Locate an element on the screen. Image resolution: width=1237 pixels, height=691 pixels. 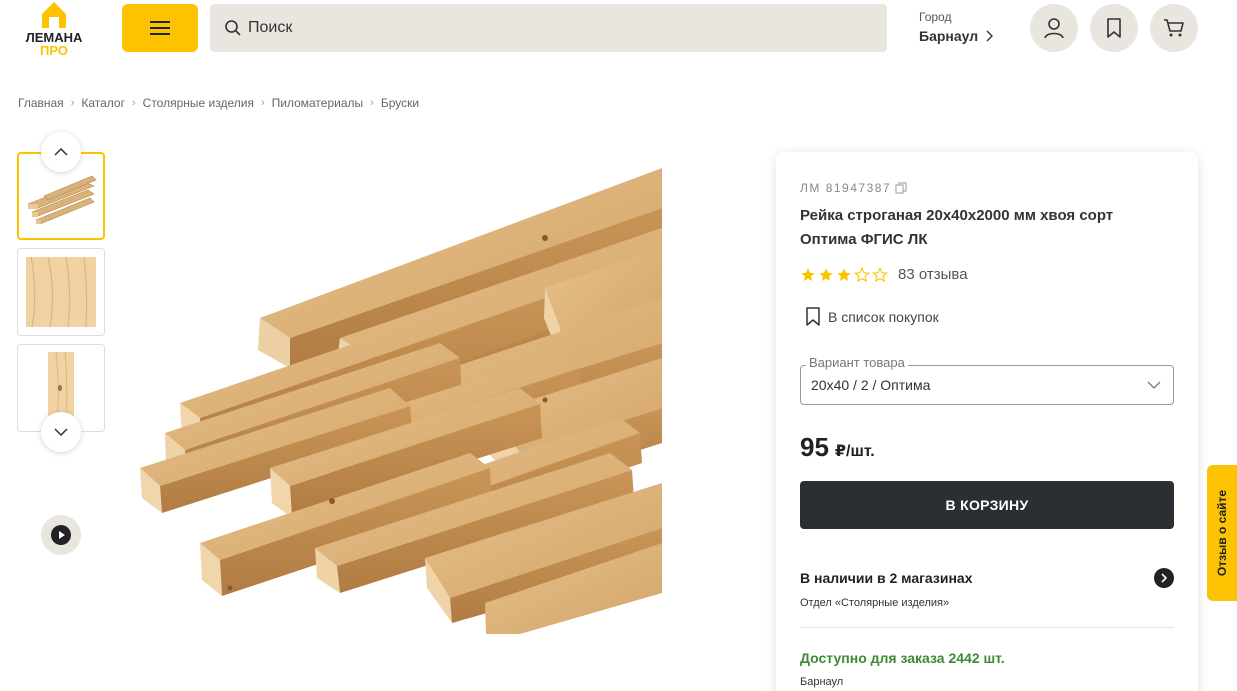
city-selector: Город Барнаул is located at coordinates (956, 27).